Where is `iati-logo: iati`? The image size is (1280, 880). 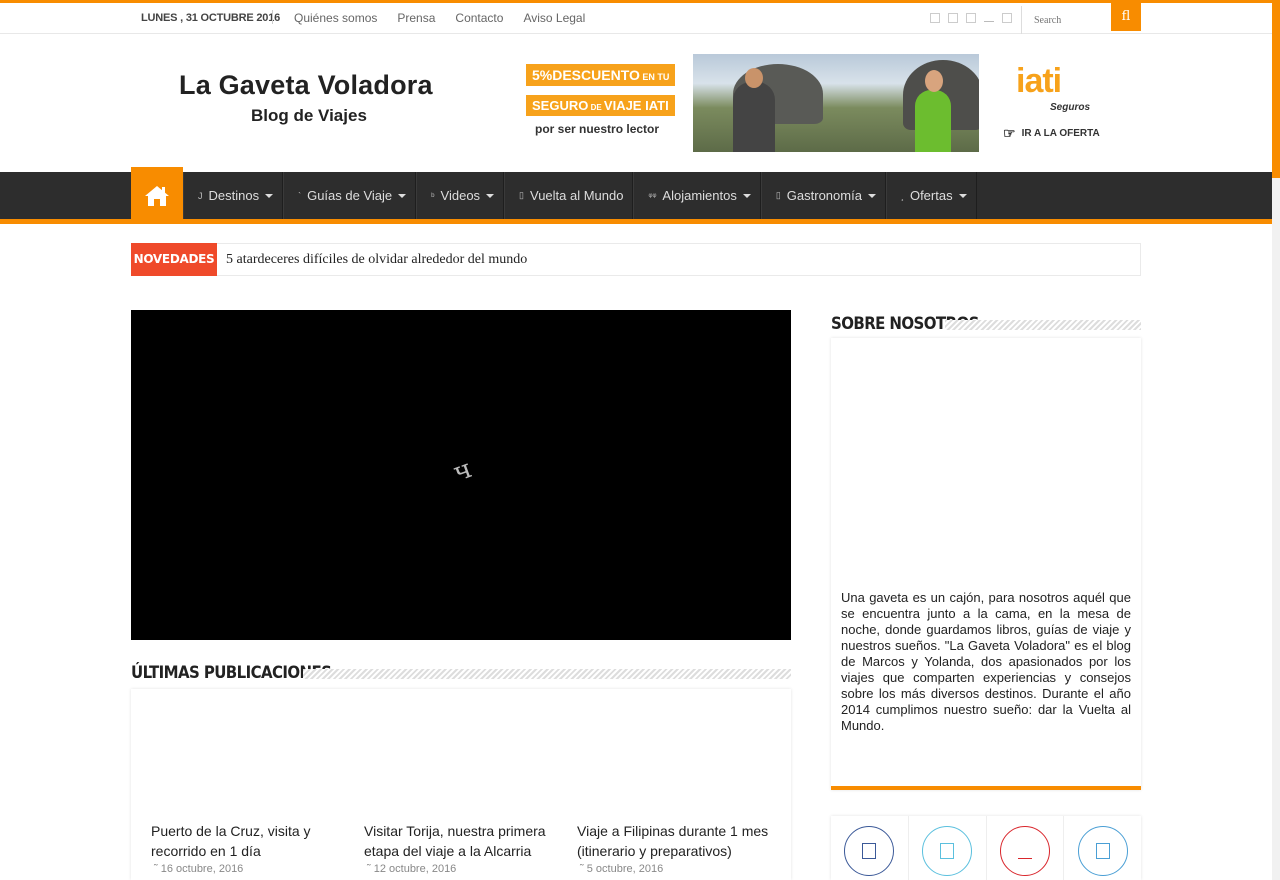
iati-logo: iati is located at coordinates (1039, 81).